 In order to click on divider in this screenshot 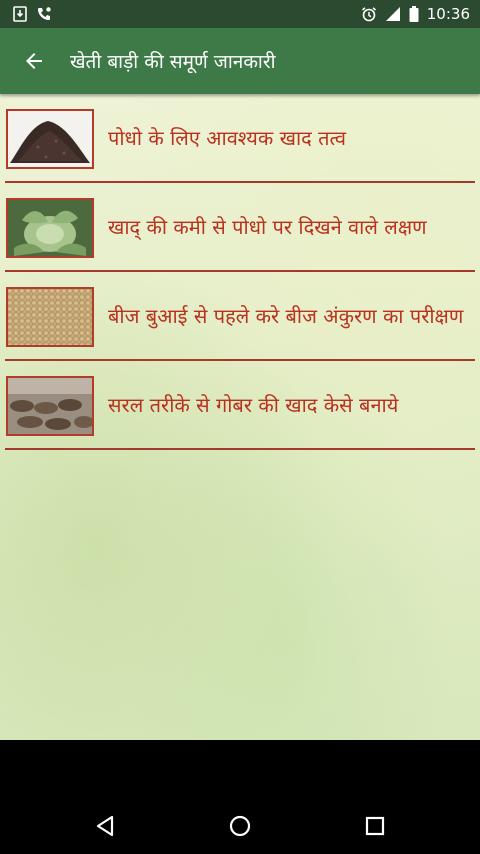, I will do `click(240, 449)`.